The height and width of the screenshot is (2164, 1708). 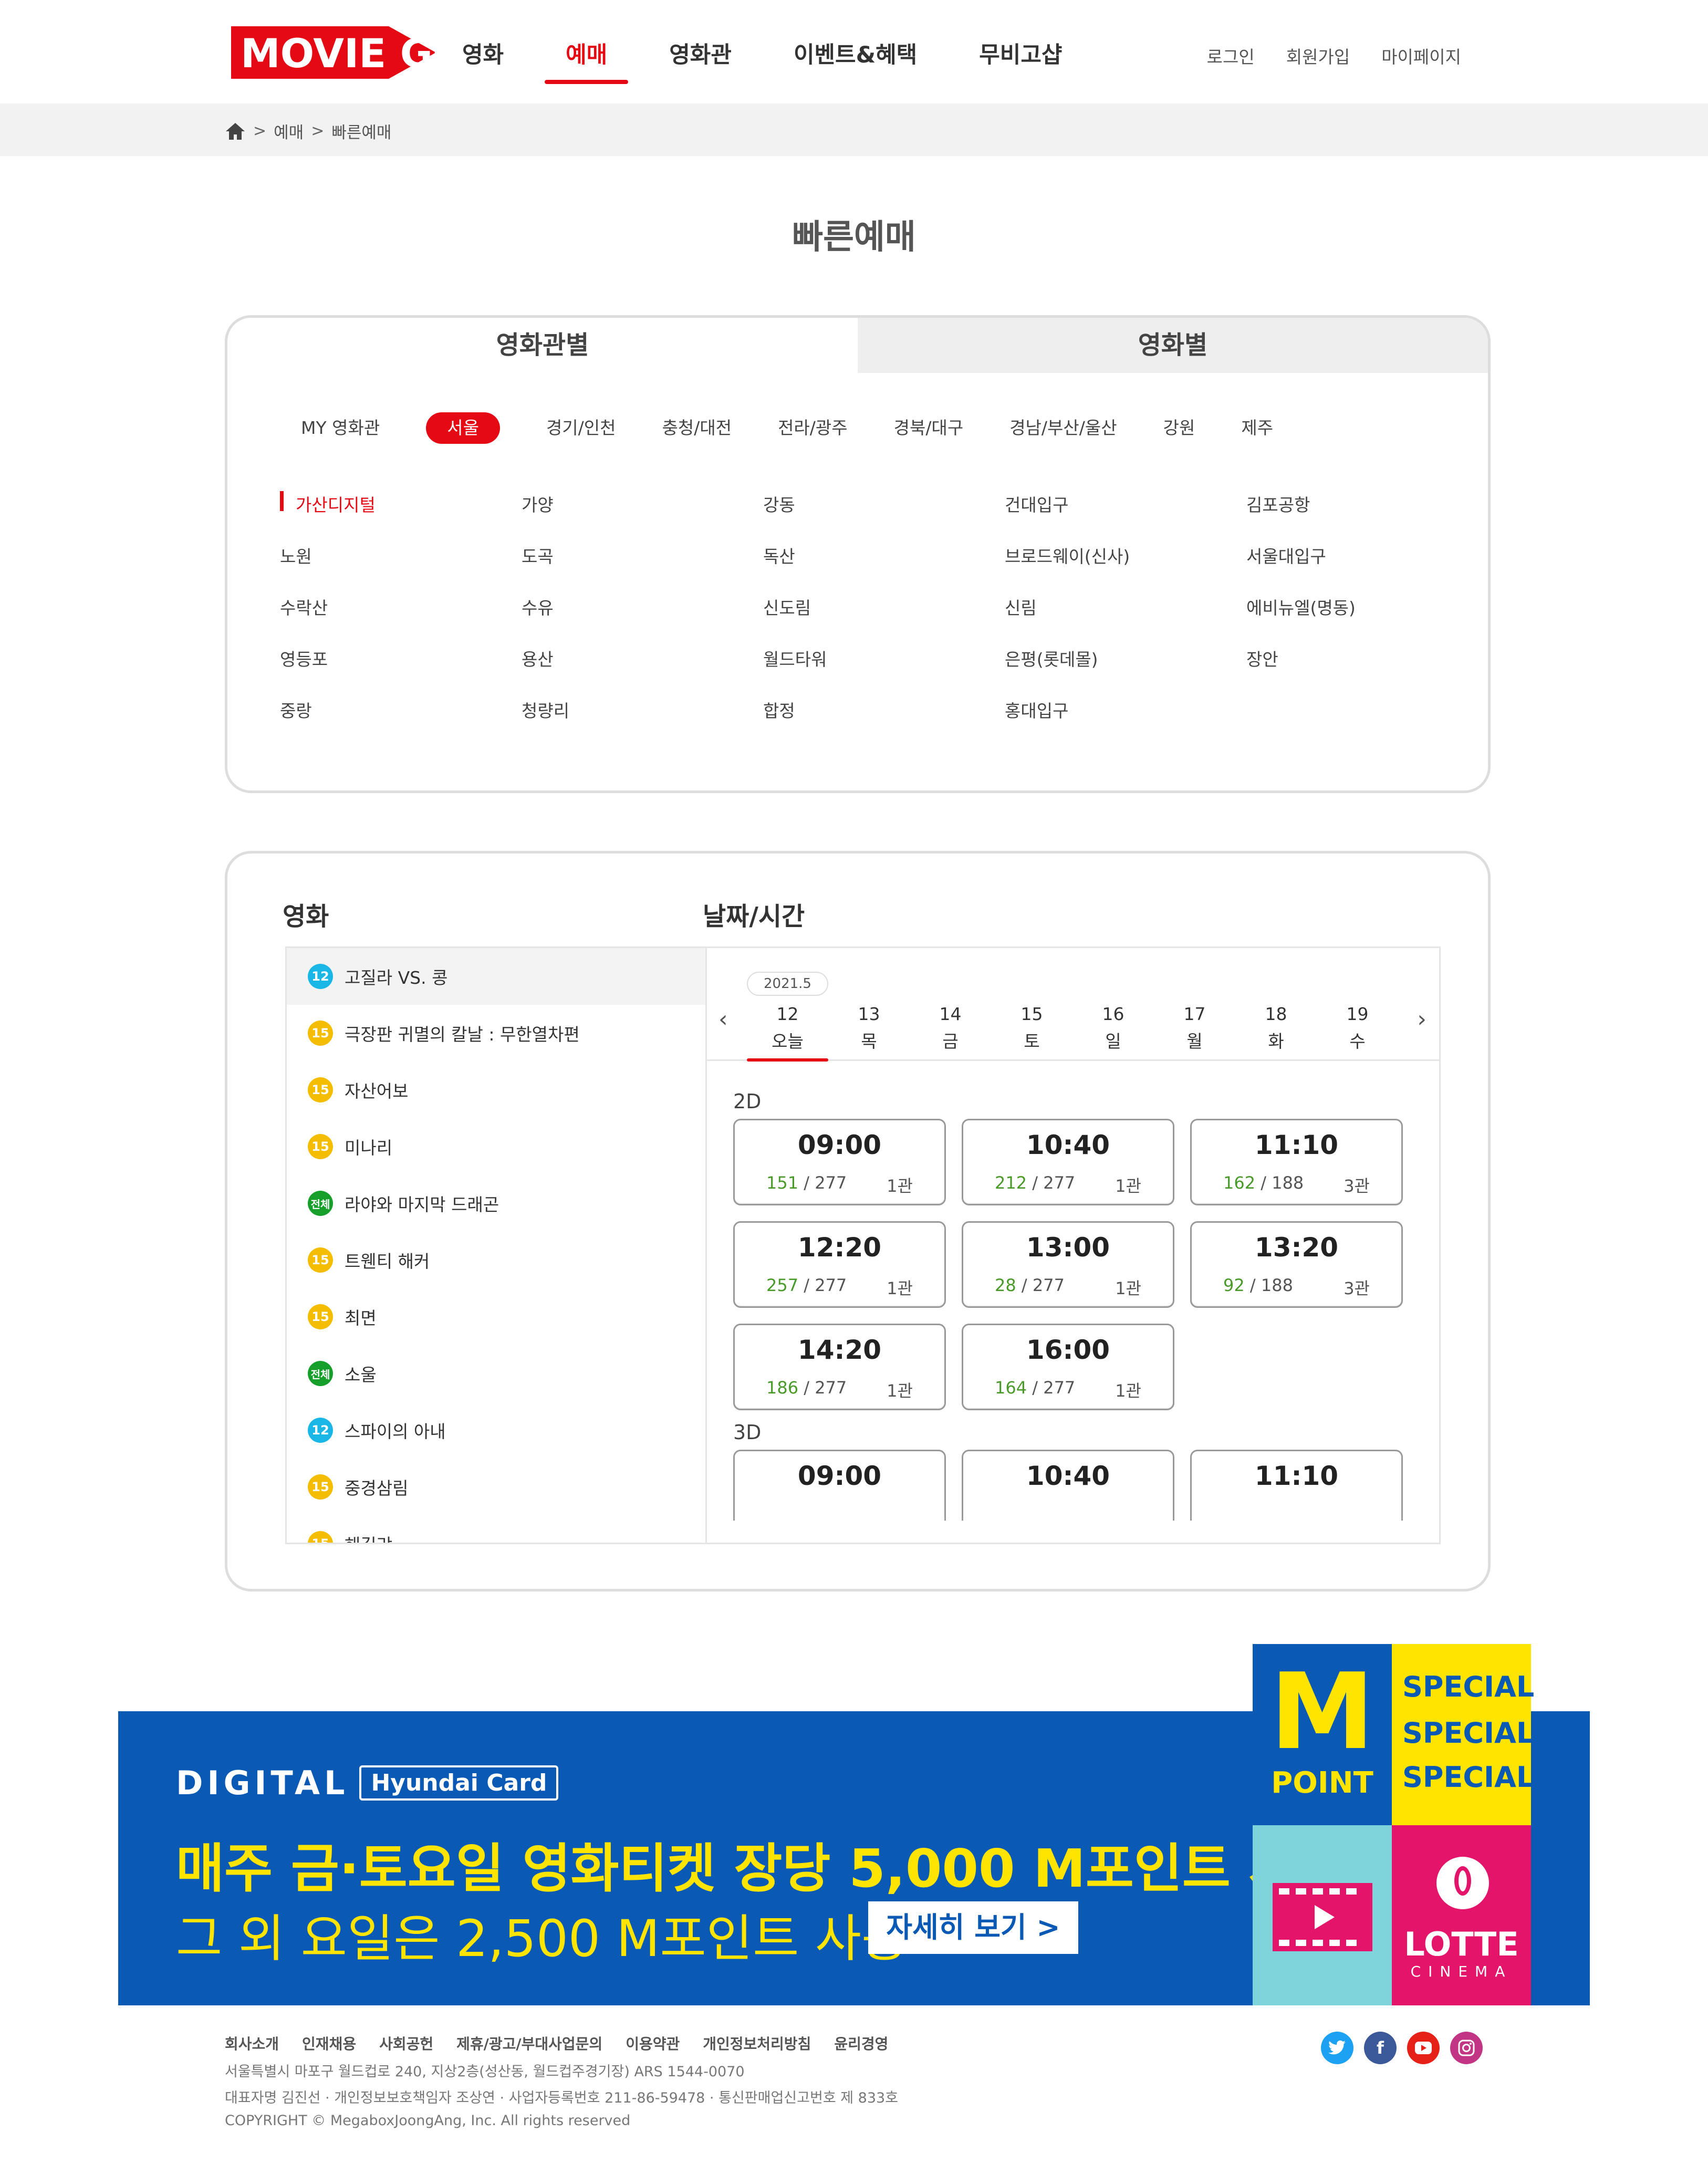 What do you see at coordinates (1021, 606) in the screenshot?
I see `theater-item: 신림` at bounding box center [1021, 606].